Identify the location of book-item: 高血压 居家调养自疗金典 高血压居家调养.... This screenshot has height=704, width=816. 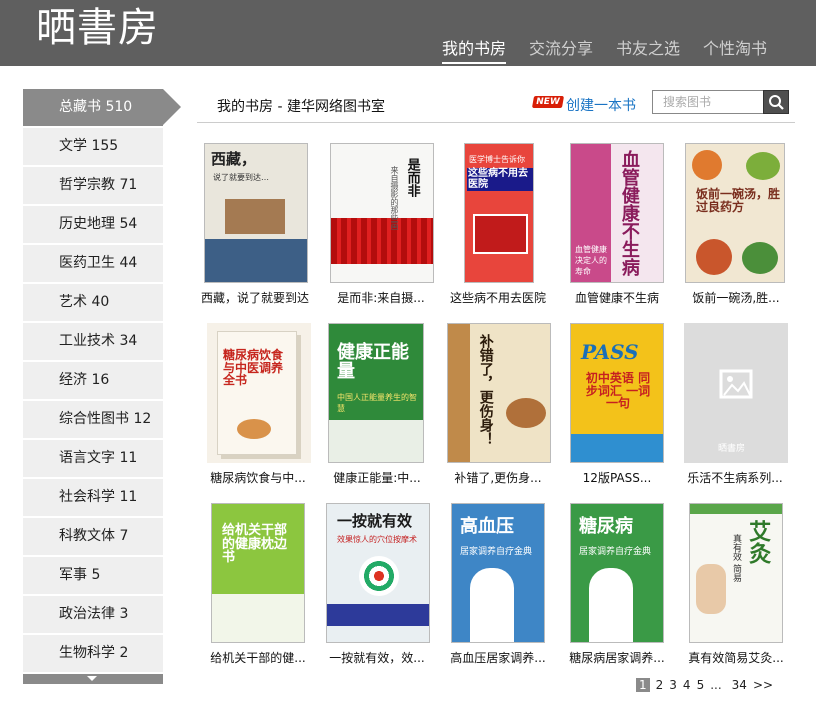
(498, 584).